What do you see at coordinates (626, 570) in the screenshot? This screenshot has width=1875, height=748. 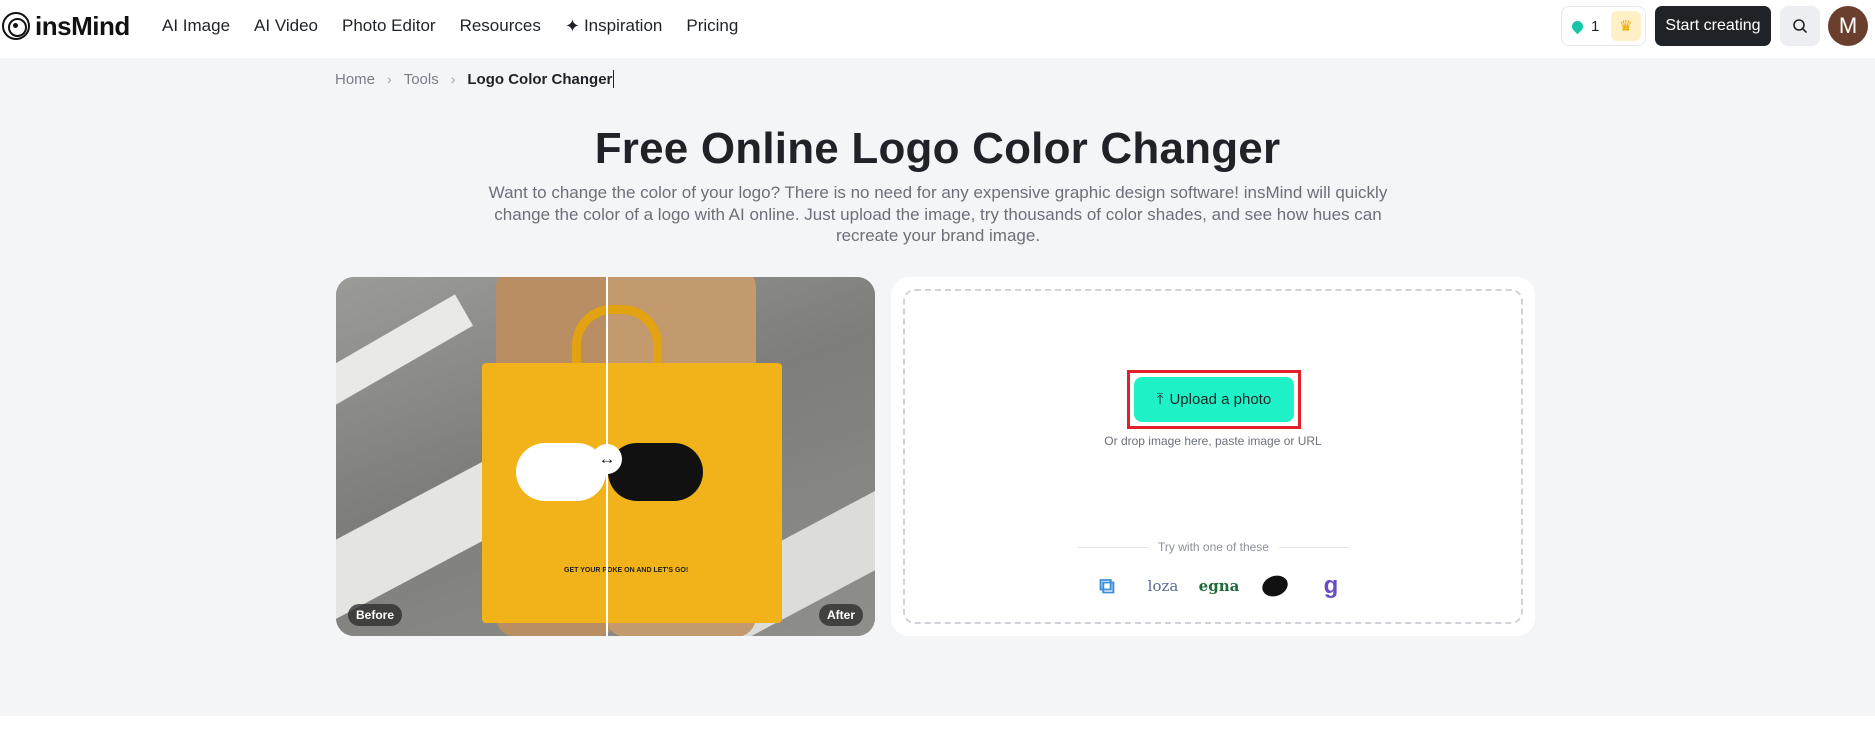 I see `bag-text: GET YOUR POKE ON AND LET'S GO!` at bounding box center [626, 570].